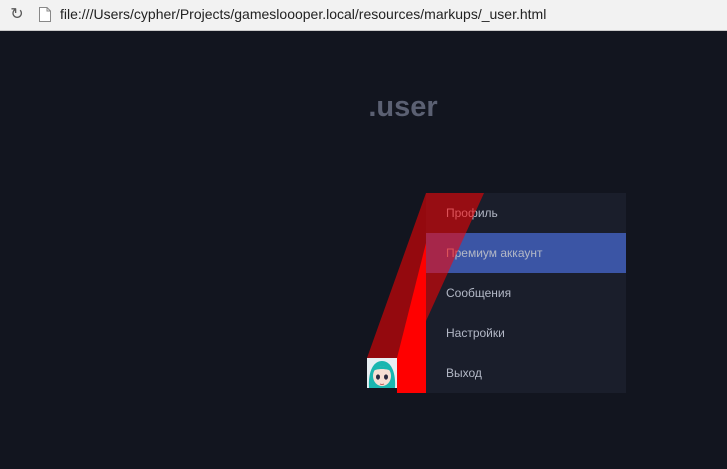  I want to click on menu-item-premium: Премиум аккаунт, so click(526, 253).